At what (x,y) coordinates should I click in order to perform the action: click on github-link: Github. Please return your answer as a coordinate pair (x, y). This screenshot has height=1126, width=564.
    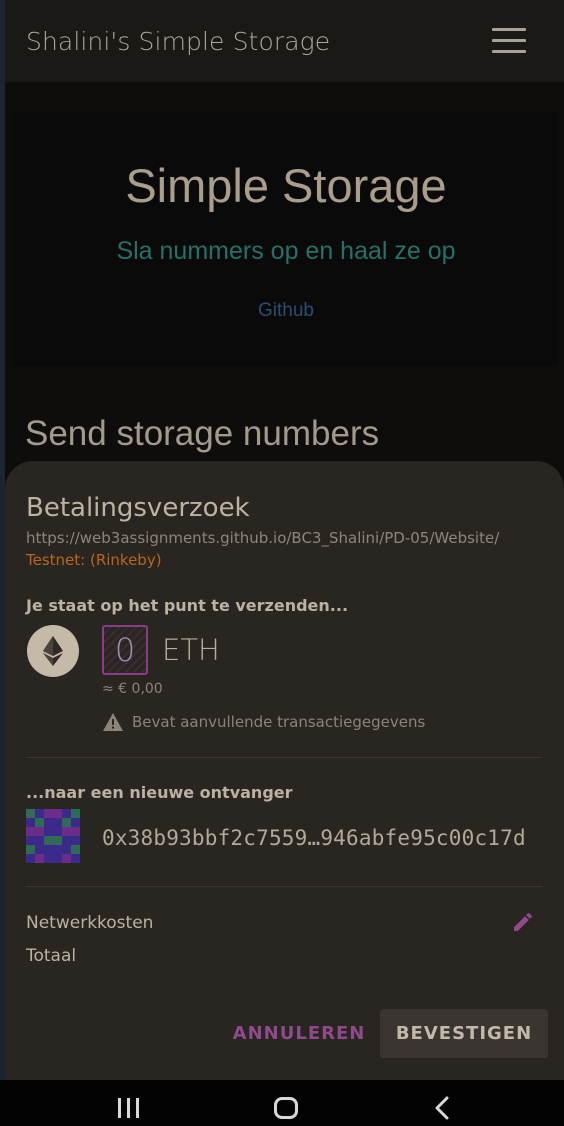
    Looking at the image, I should click on (286, 311).